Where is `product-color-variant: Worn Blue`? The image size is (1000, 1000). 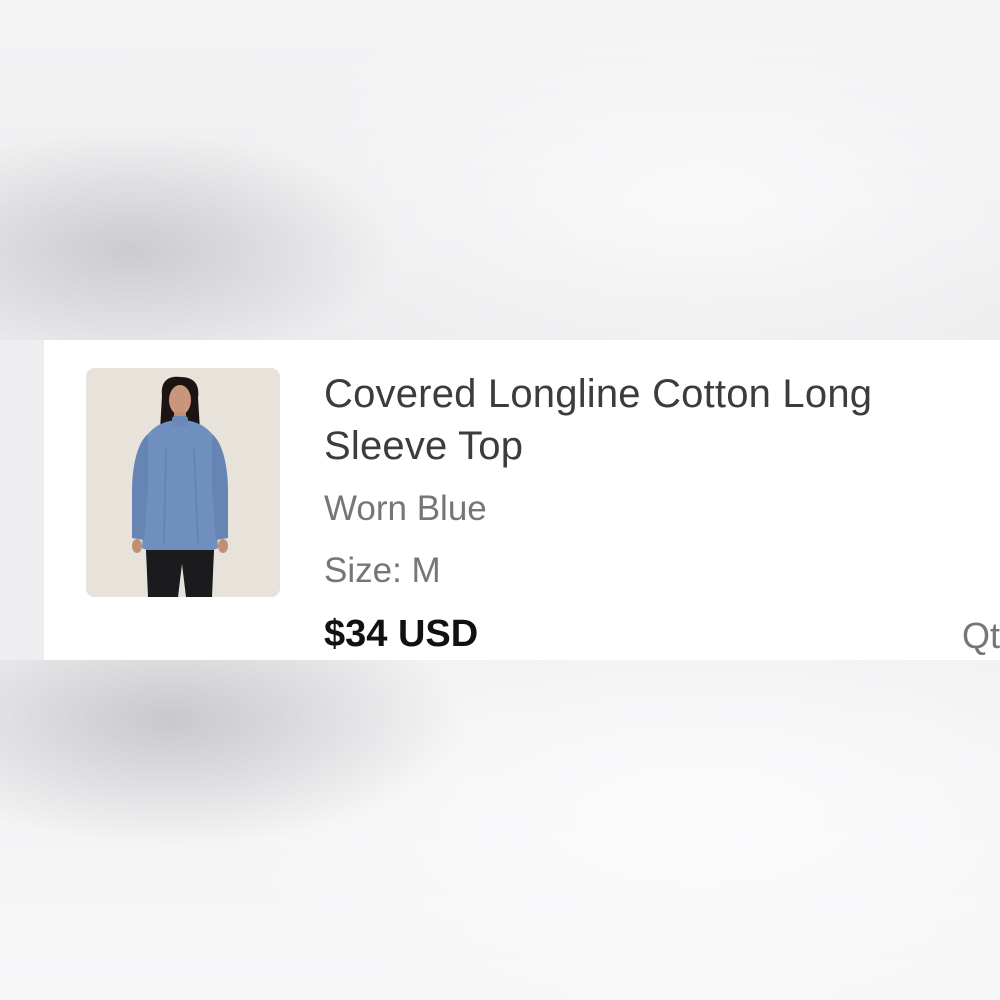 product-color-variant: Worn Blue is located at coordinates (405, 508).